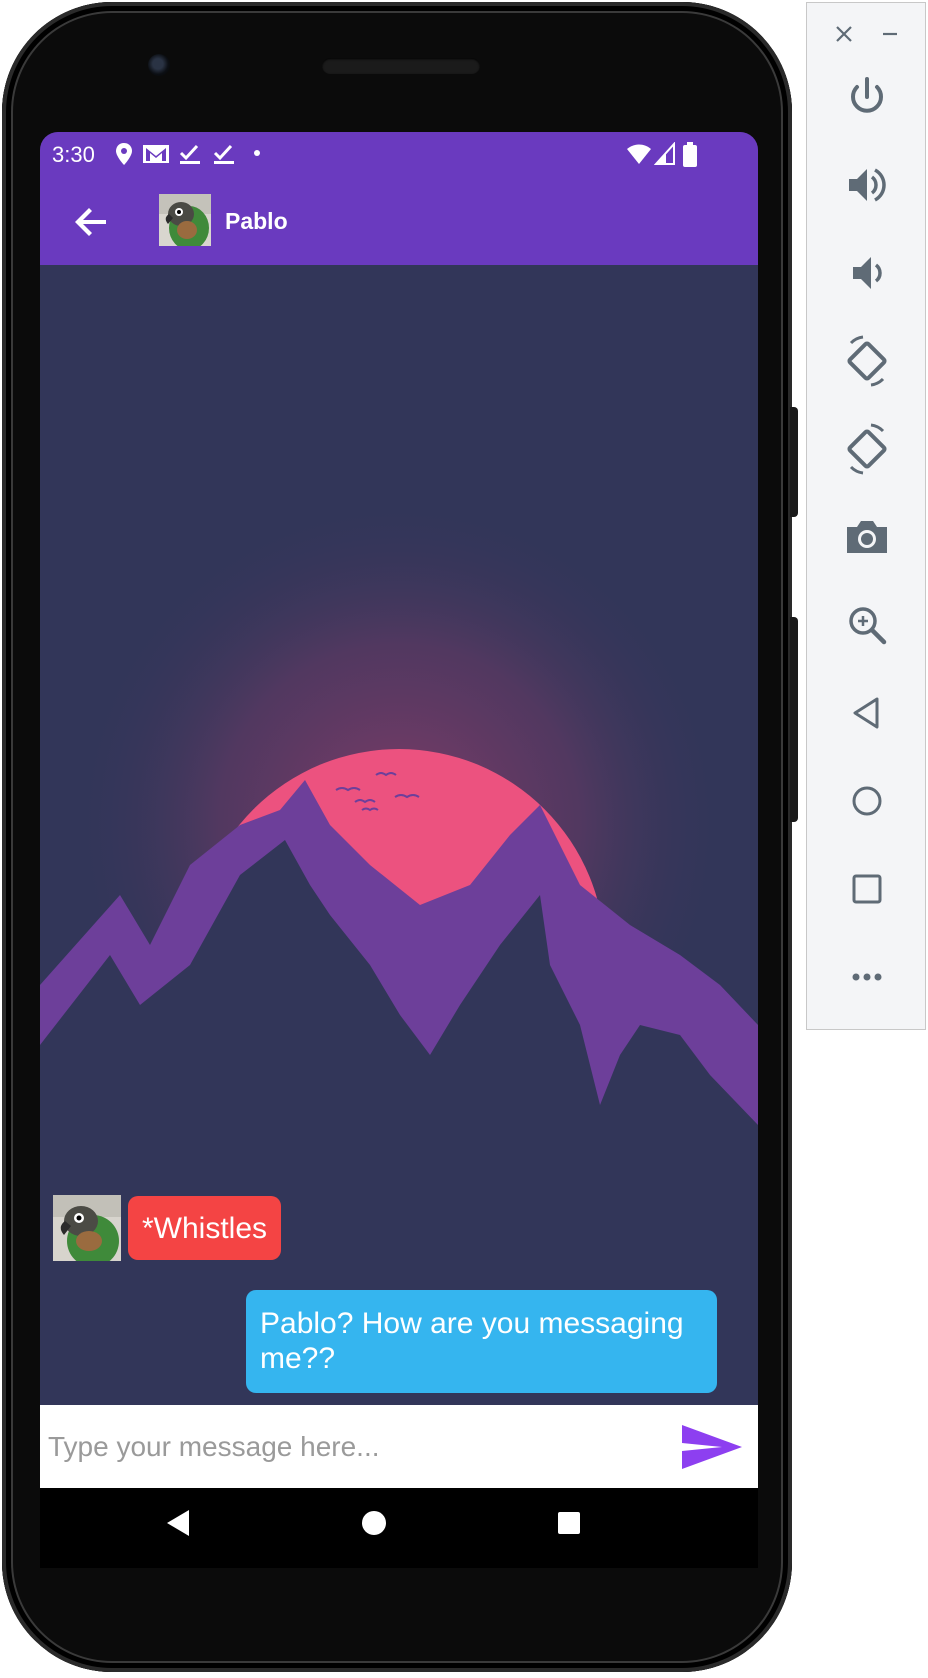  Describe the element at coordinates (712, 1447) in the screenshot. I see `send-icon` at that location.